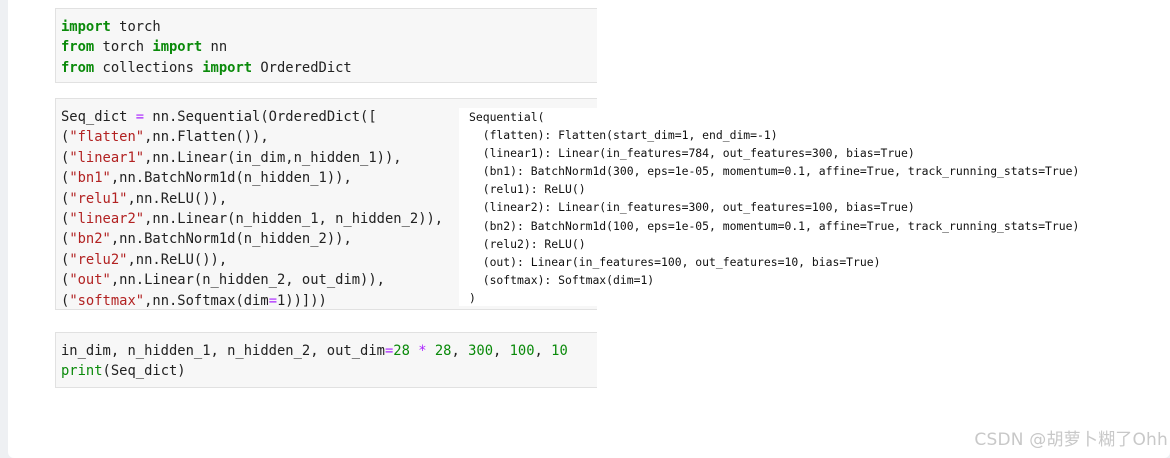 The width and height of the screenshot is (1170, 458). Describe the element at coordinates (165, 137) in the screenshot. I see `code-line: ("flatten",nn.Flatten()),` at that location.